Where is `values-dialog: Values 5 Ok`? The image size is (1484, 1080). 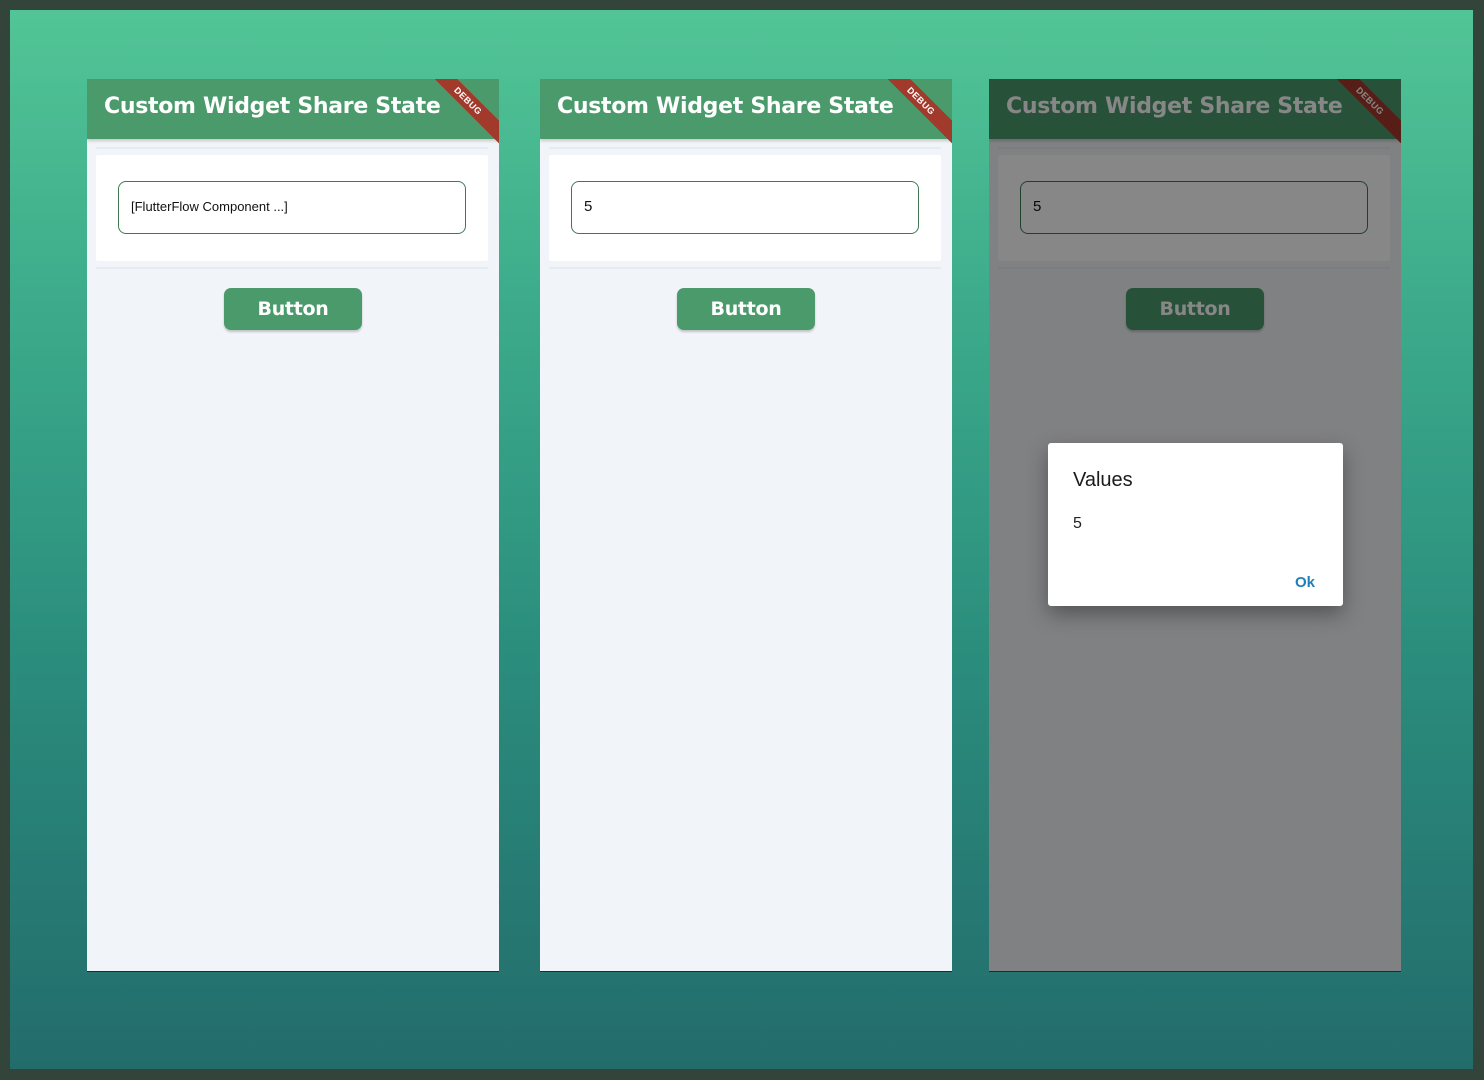
values-dialog: Values 5 Ok is located at coordinates (1195, 524).